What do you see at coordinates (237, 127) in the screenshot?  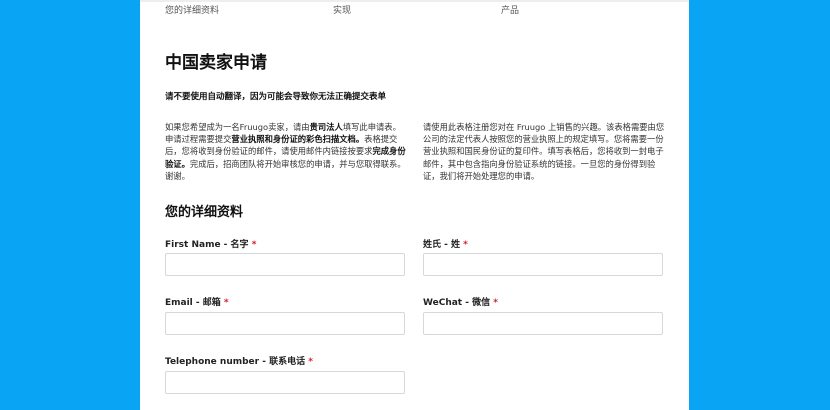 I see `intro-text: 如果您希望成为一名Fruugo卖家，请由` at bounding box center [237, 127].